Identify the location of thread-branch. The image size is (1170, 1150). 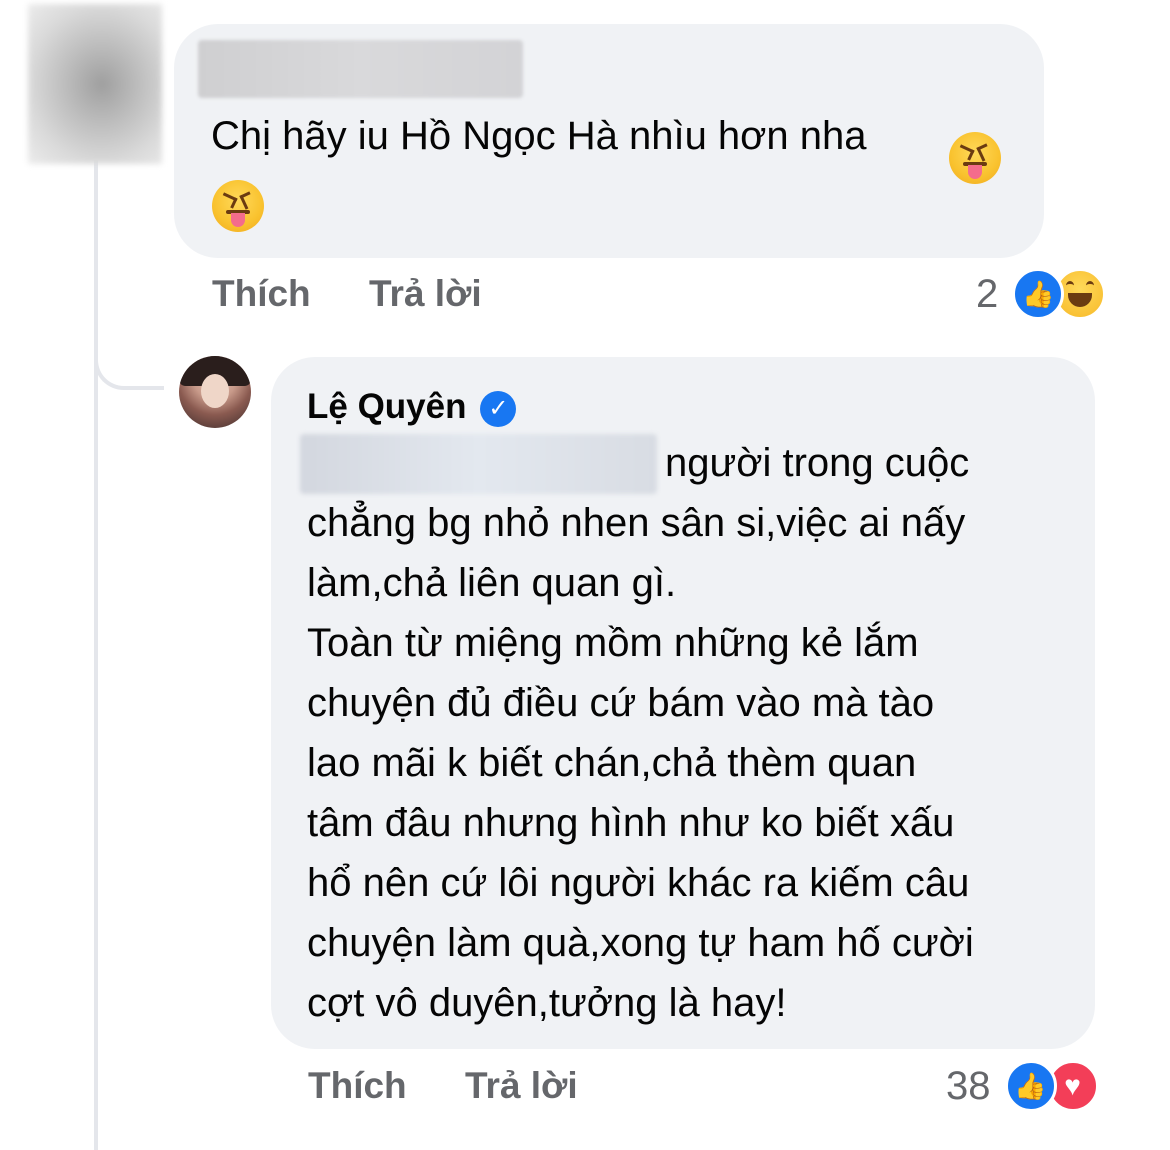
(129, 350).